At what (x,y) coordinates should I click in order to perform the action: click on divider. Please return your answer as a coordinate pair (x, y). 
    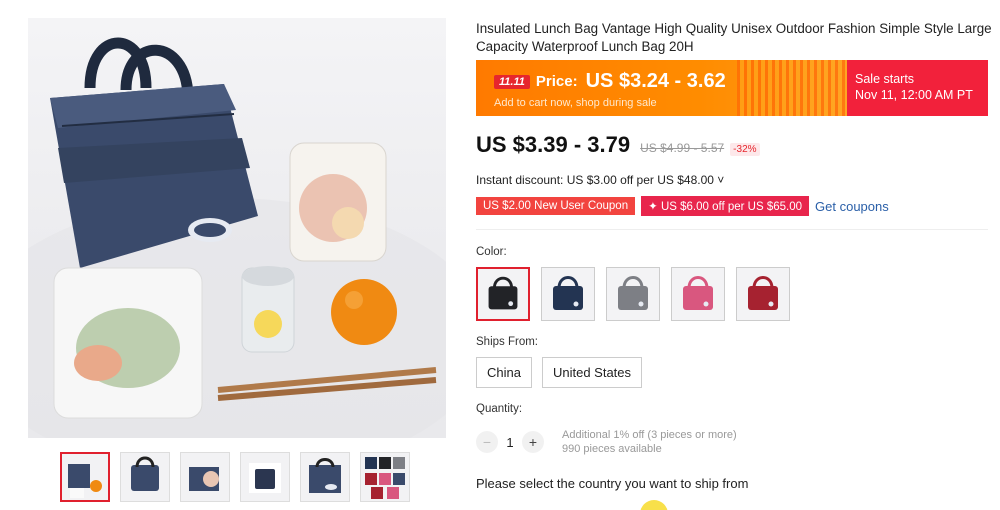
    Looking at the image, I should click on (732, 229).